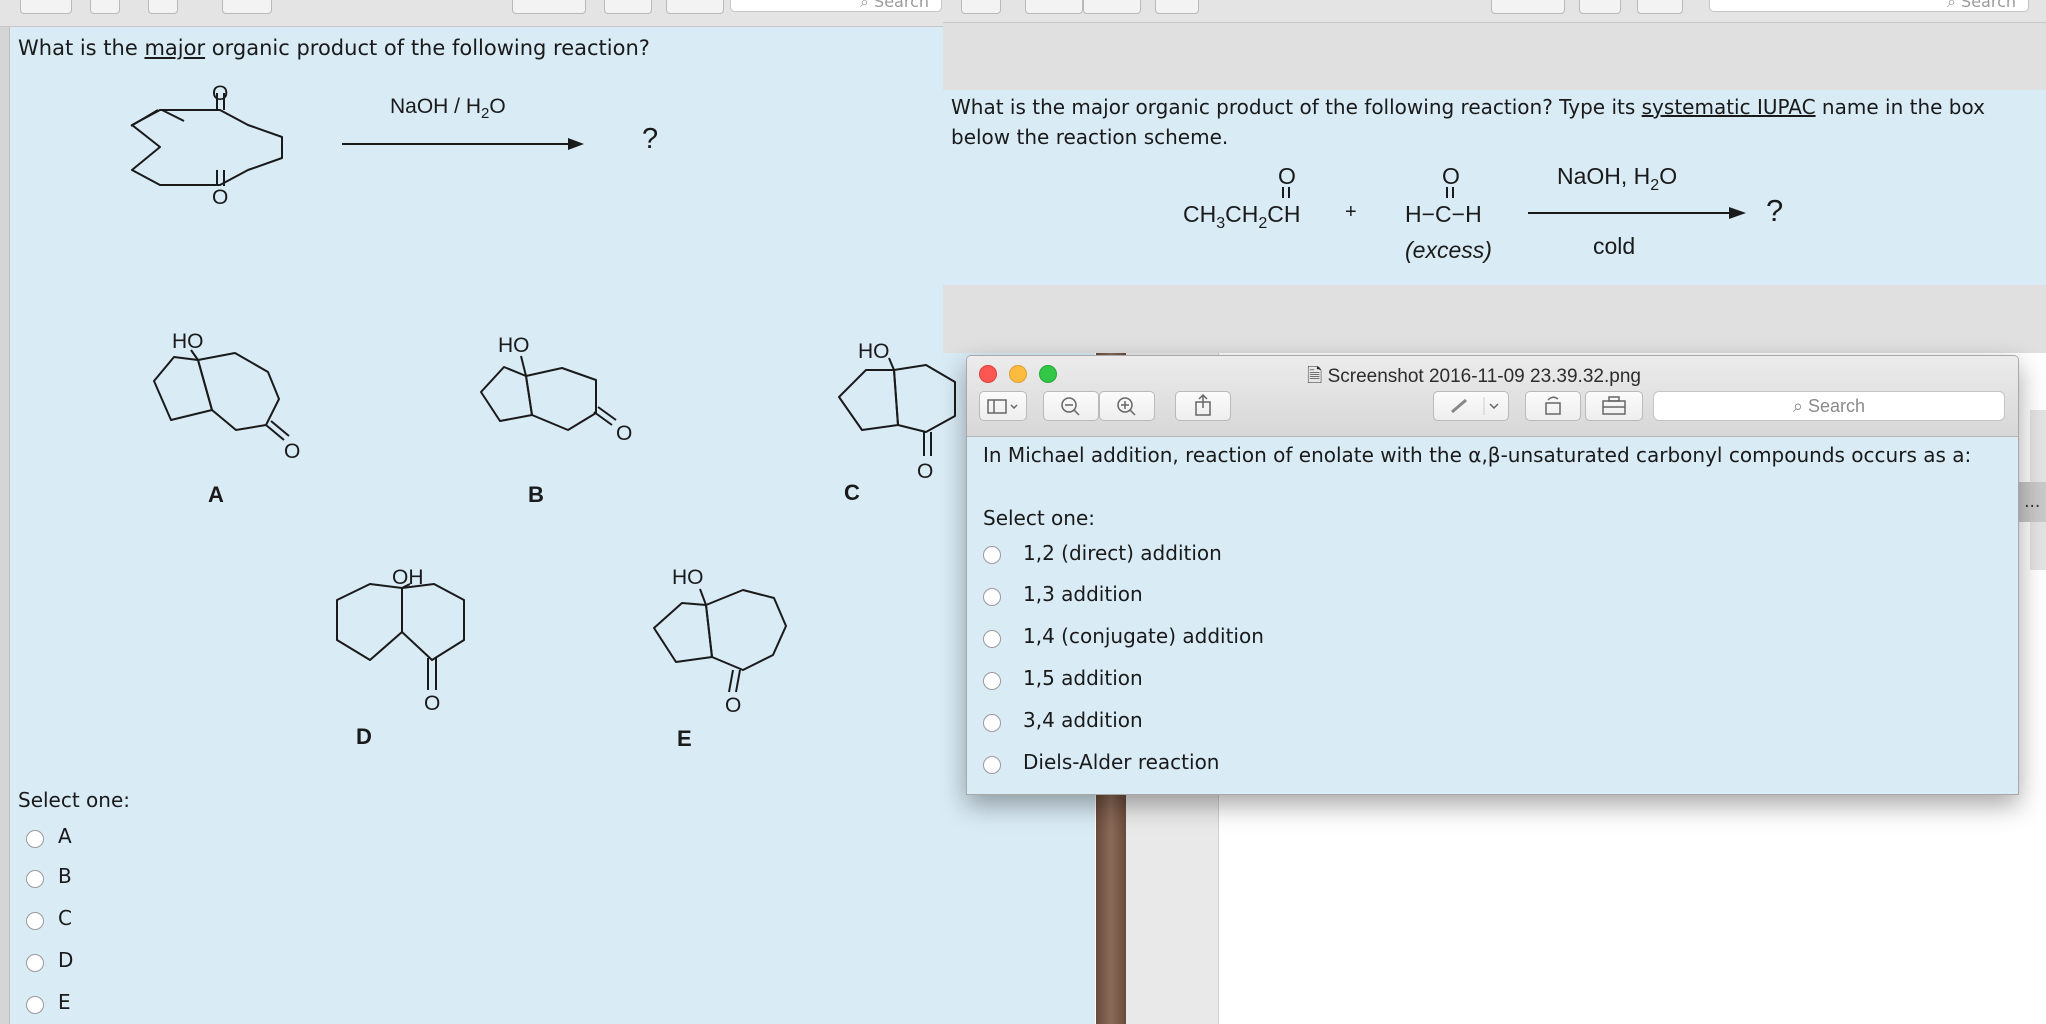 The height and width of the screenshot is (1024, 2046). Describe the element at coordinates (1494, 56) in the screenshot. I see `top-right-window-margin` at that location.